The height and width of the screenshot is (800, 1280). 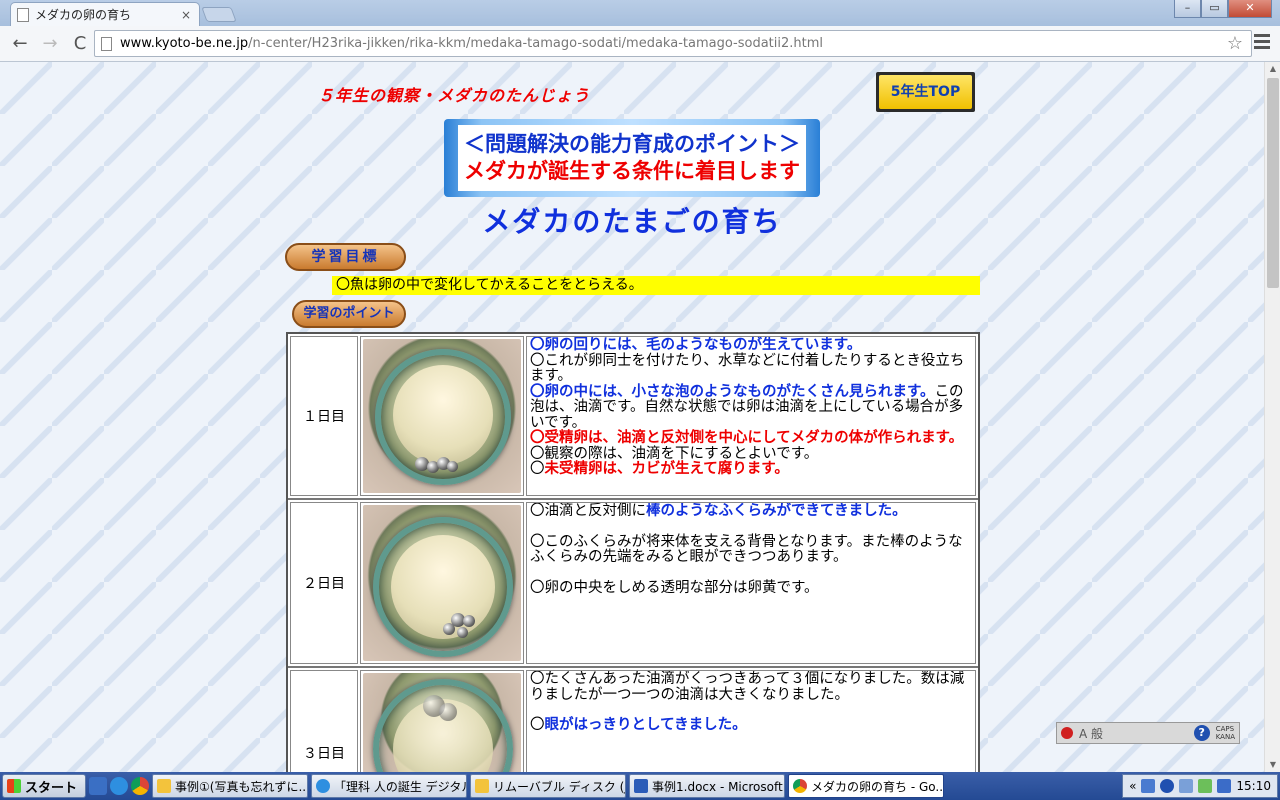 What do you see at coordinates (83, 15) in the screenshot?
I see `tab-title: メダカの卵の育ち` at bounding box center [83, 15].